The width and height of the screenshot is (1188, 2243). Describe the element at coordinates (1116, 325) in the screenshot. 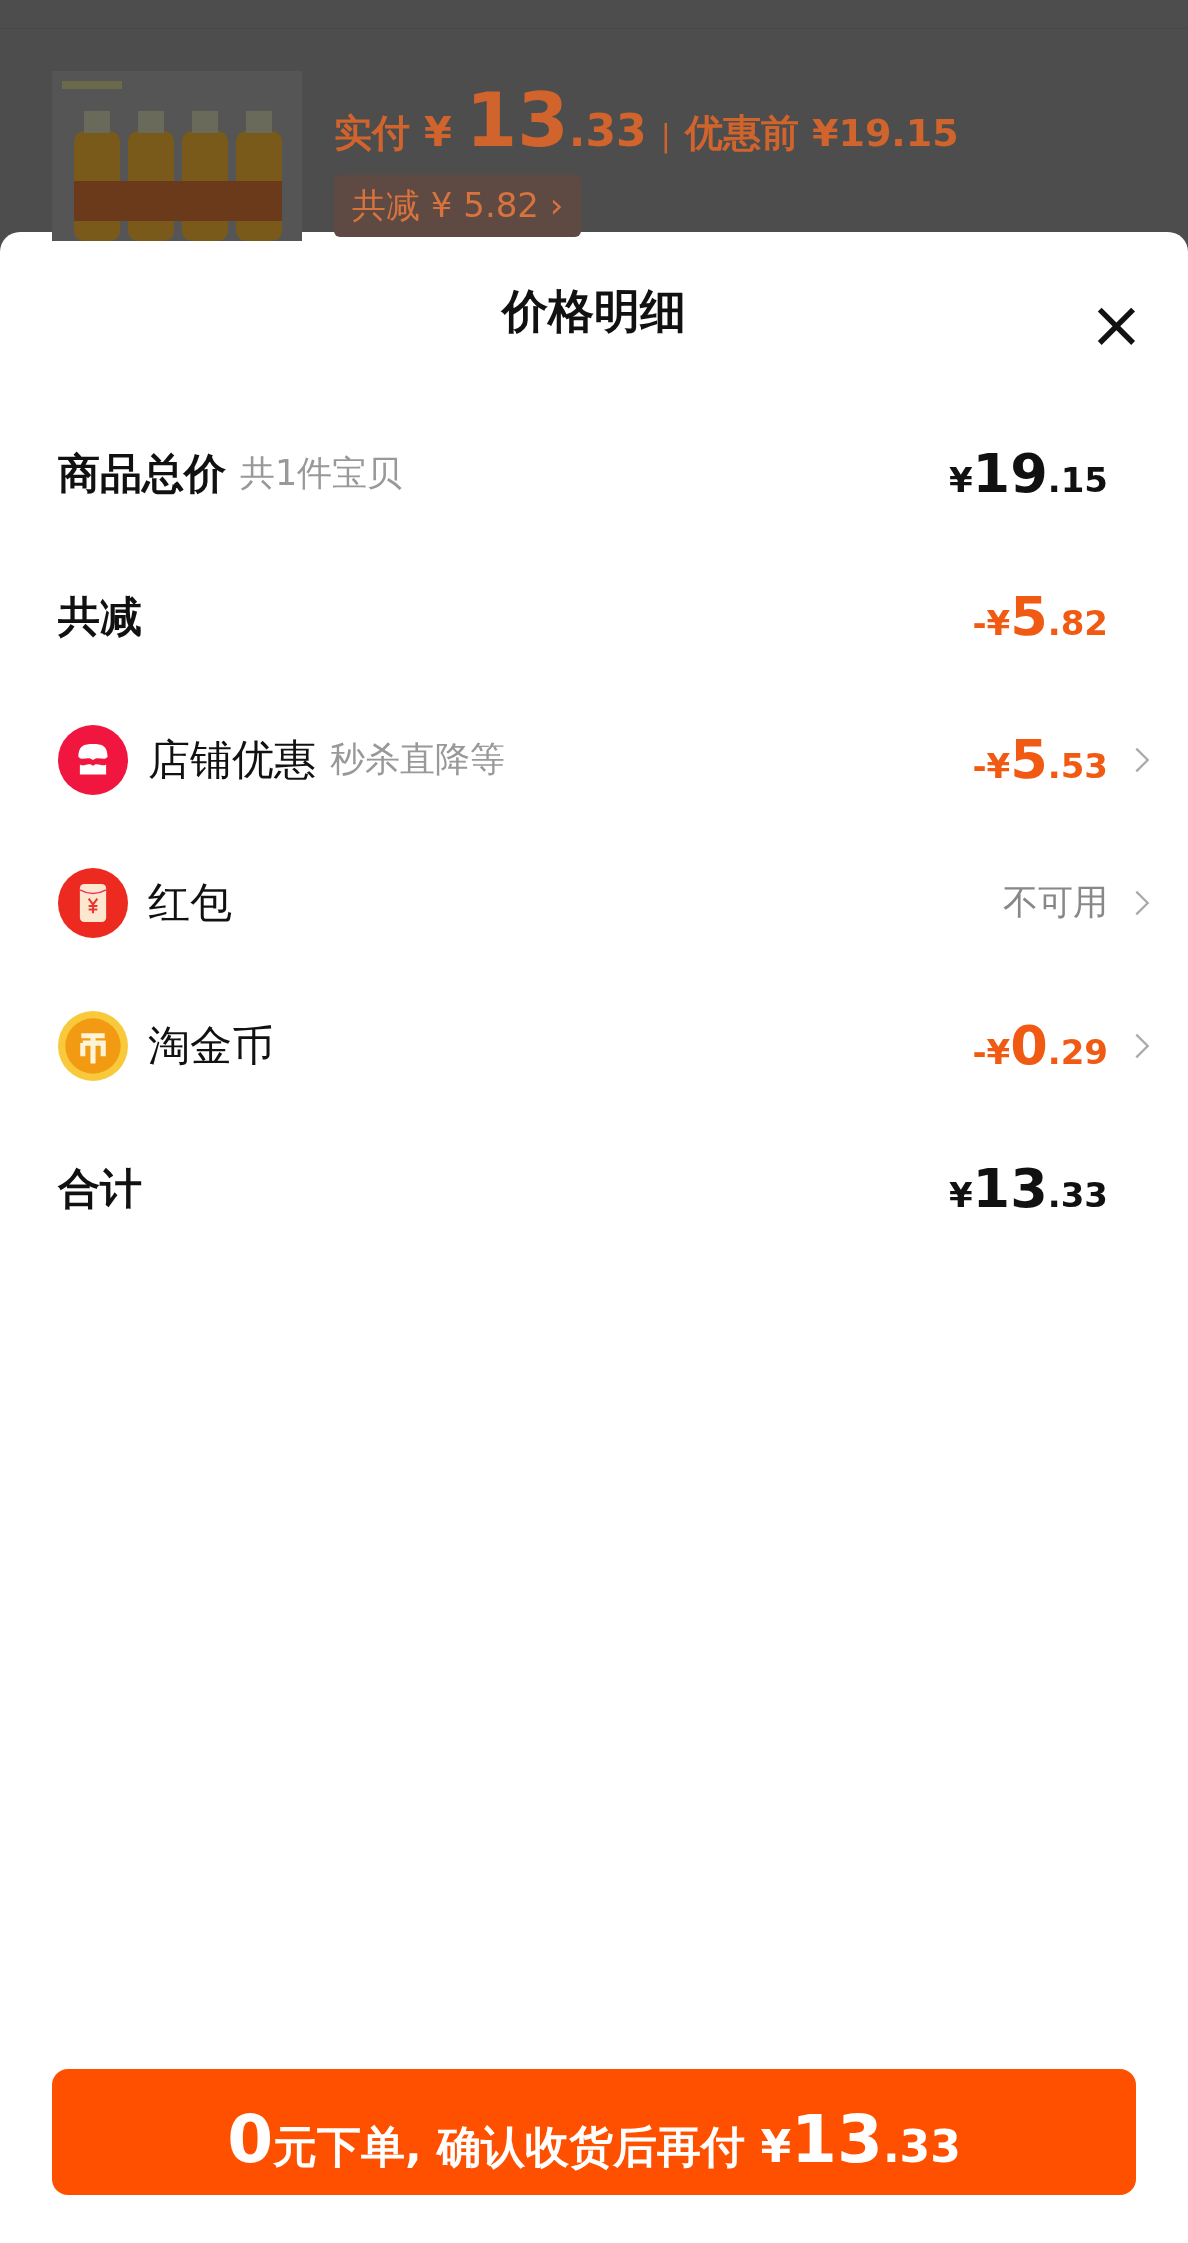

I see `close-button: ×` at that location.